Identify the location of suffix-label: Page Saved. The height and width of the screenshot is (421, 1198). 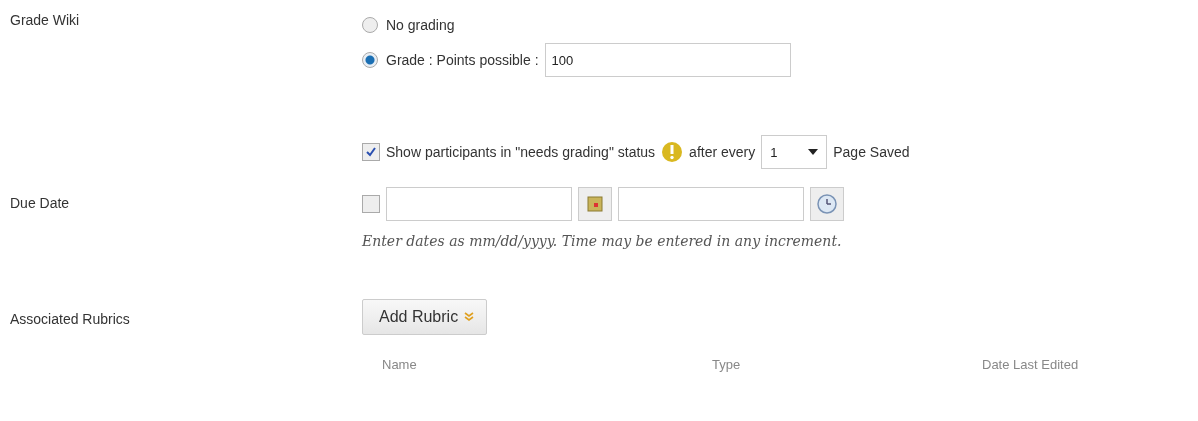
(871, 152).